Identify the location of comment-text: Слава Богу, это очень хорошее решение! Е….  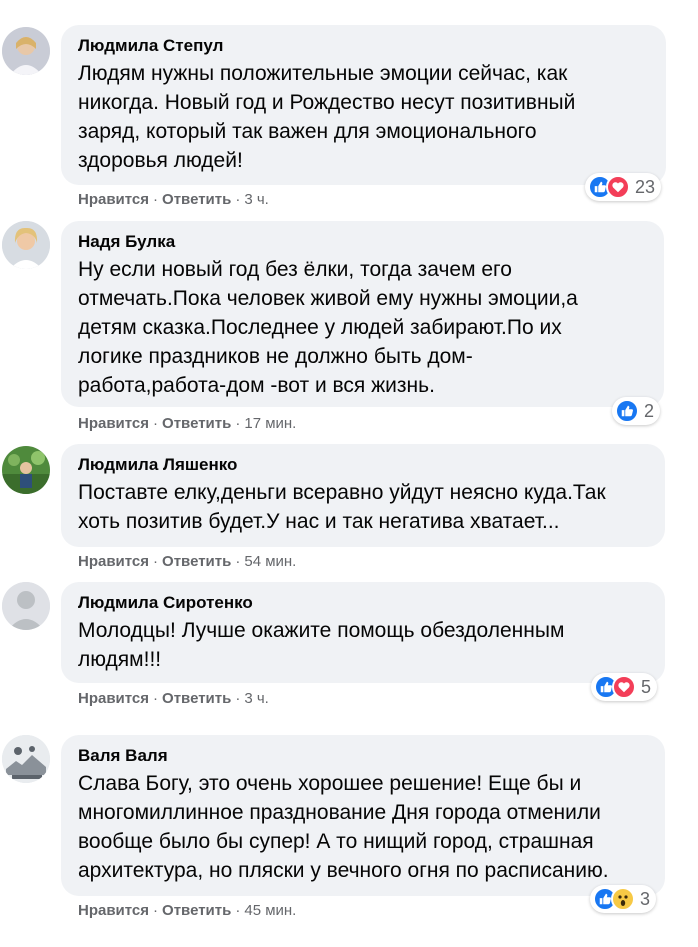
(343, 827).